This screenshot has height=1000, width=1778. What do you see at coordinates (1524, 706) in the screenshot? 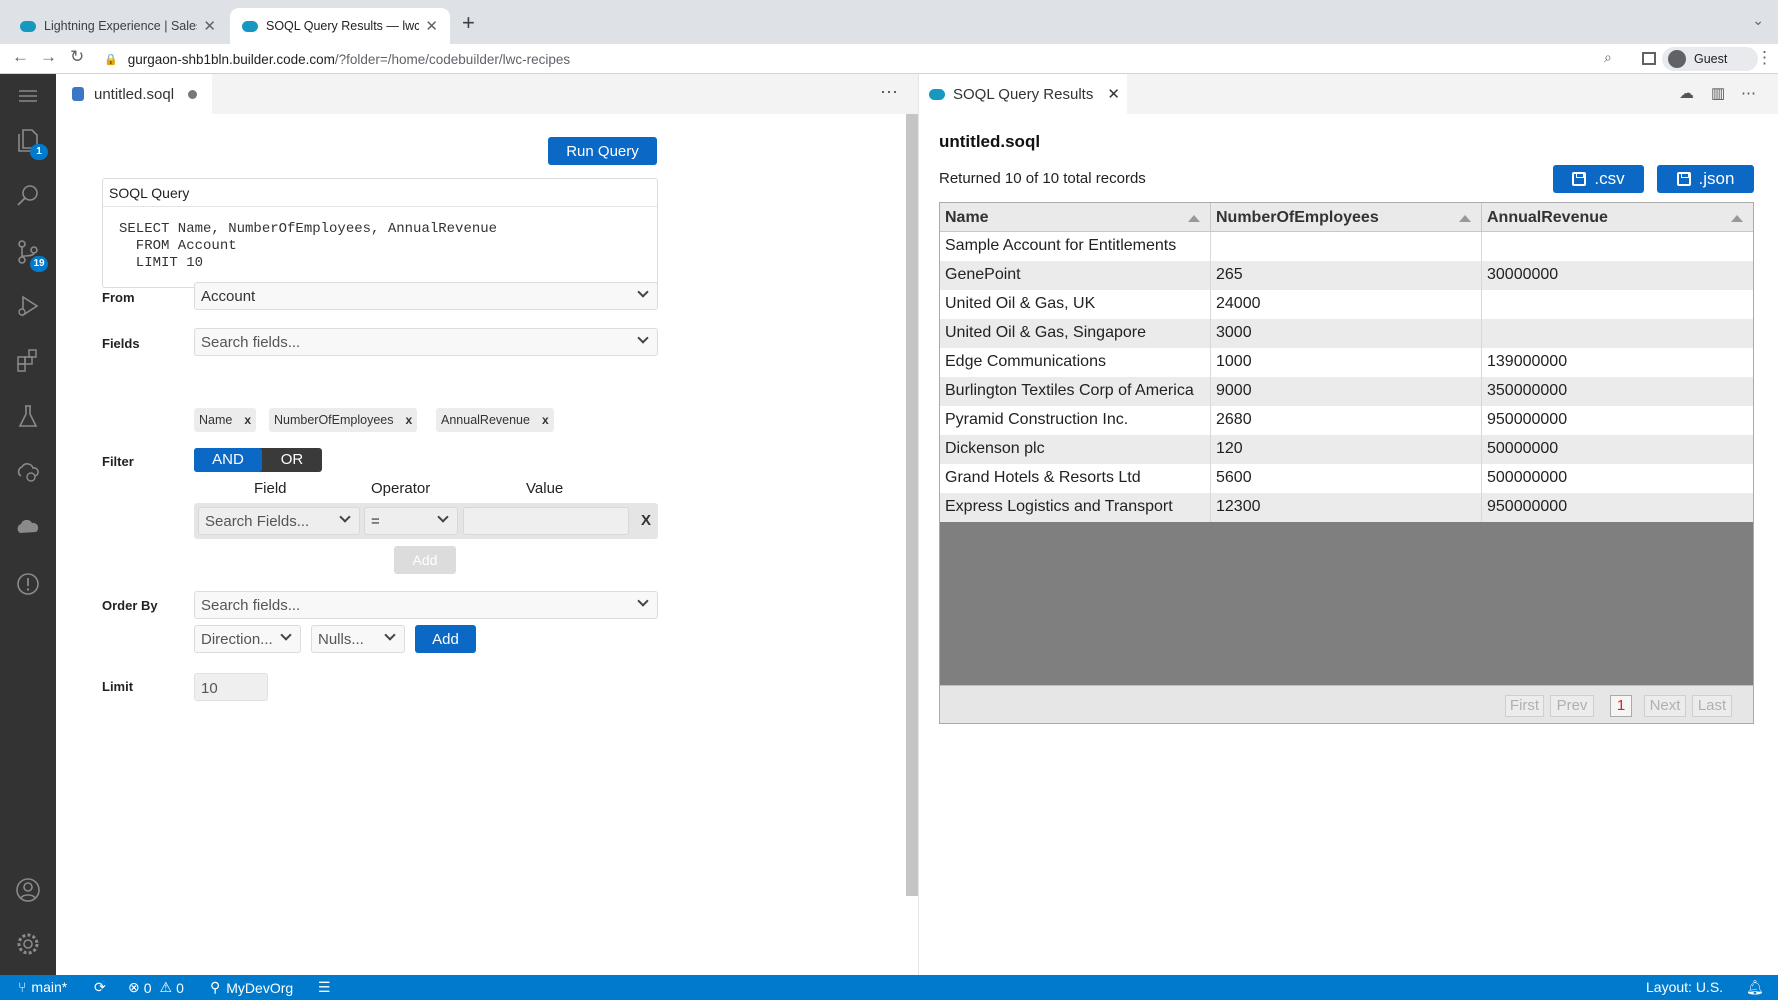
I see `first-page-button: First` at bounding box center [1524, 706].